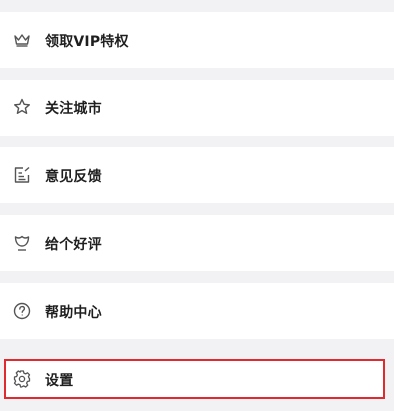 The width and height of the screenshot is (394, 411). Describe the element at coordinates (197, 175) in the screenshot. I see `menu-item-feedback: 意见反馈` at that location.